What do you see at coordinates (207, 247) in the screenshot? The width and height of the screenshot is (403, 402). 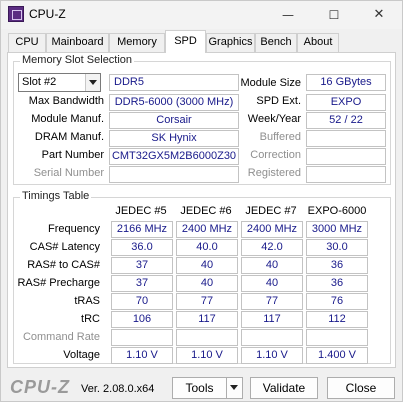 I see `timings-cell: 40.0` at bounding box center [207, 247].